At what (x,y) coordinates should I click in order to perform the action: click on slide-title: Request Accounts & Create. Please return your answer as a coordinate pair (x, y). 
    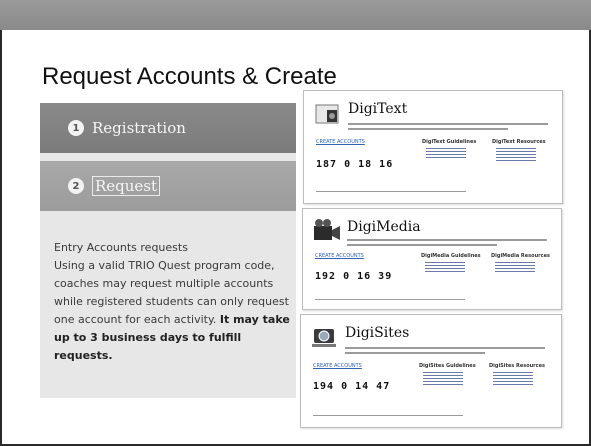
    Looking at the image, I should click on (189, 76).